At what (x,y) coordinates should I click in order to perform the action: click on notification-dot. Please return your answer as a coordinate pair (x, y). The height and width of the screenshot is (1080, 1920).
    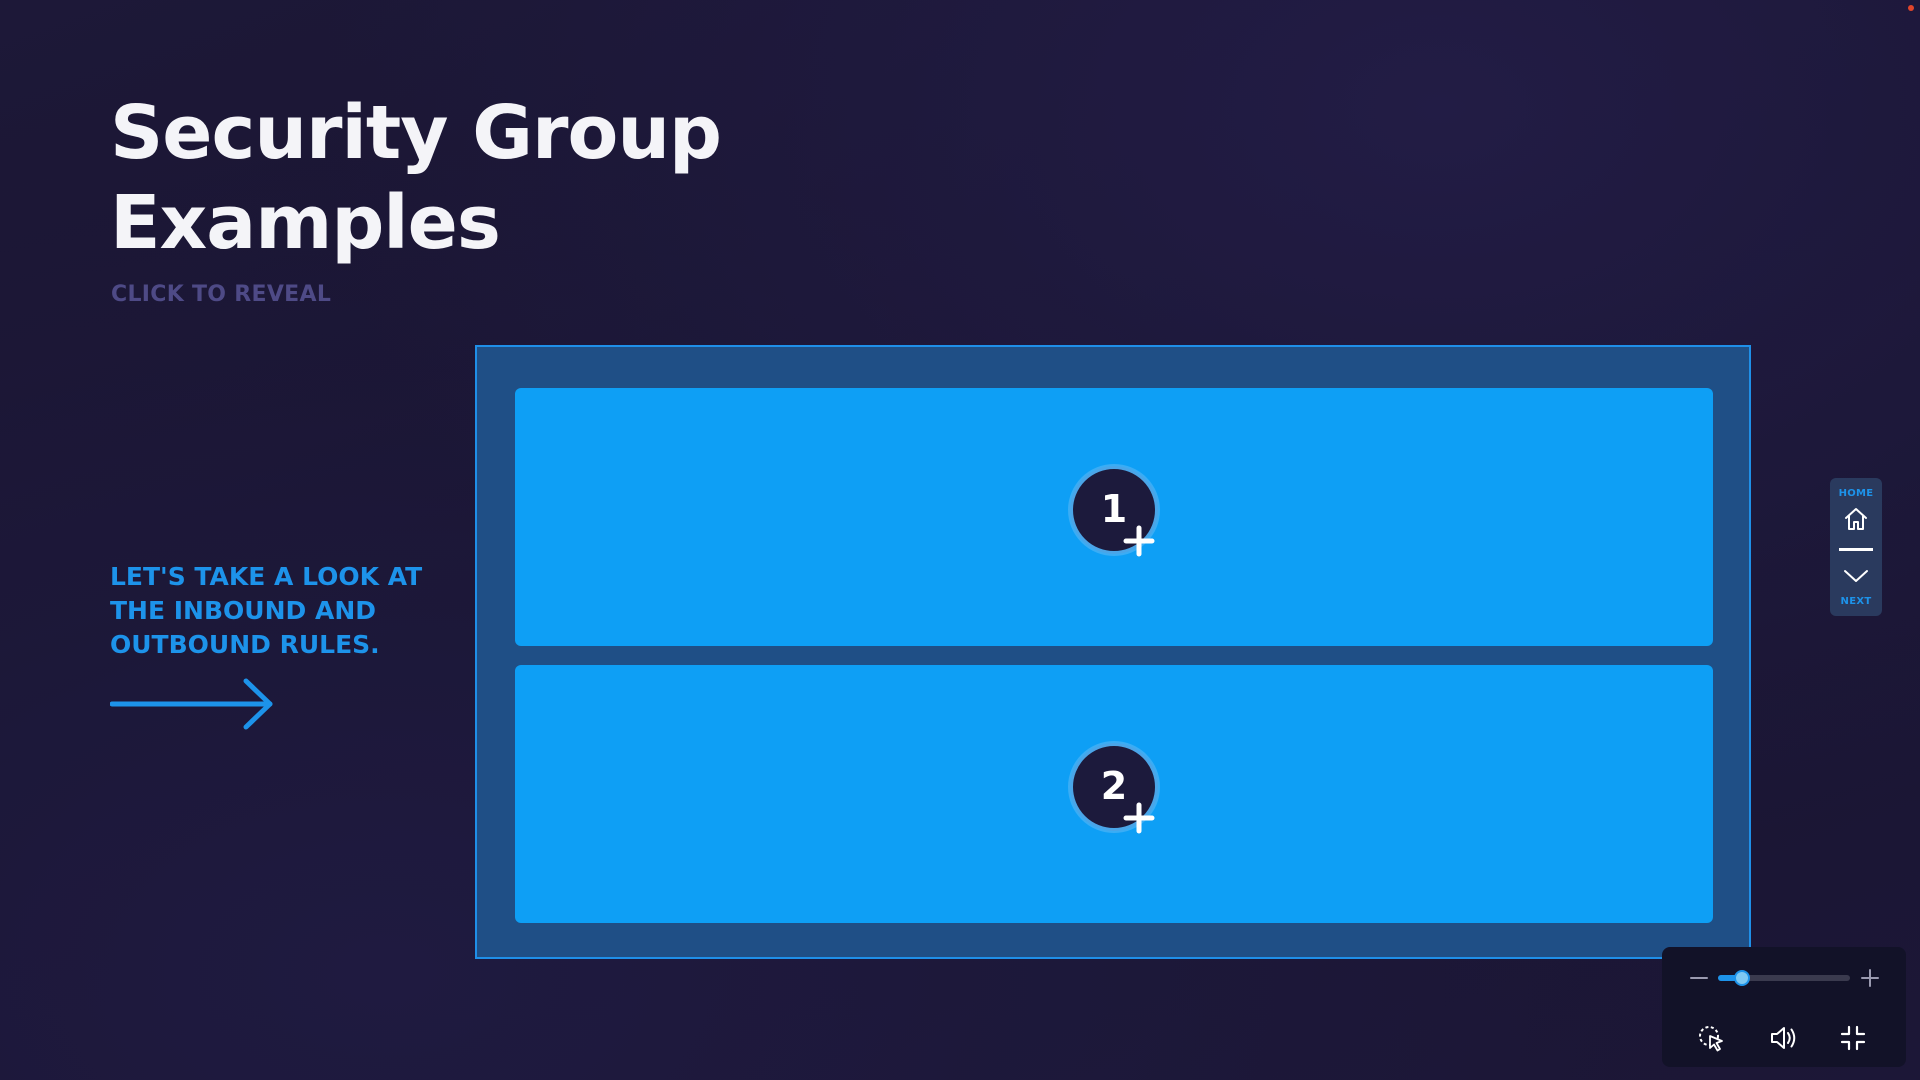
    Looking at the image, I should click on (1911, 8).